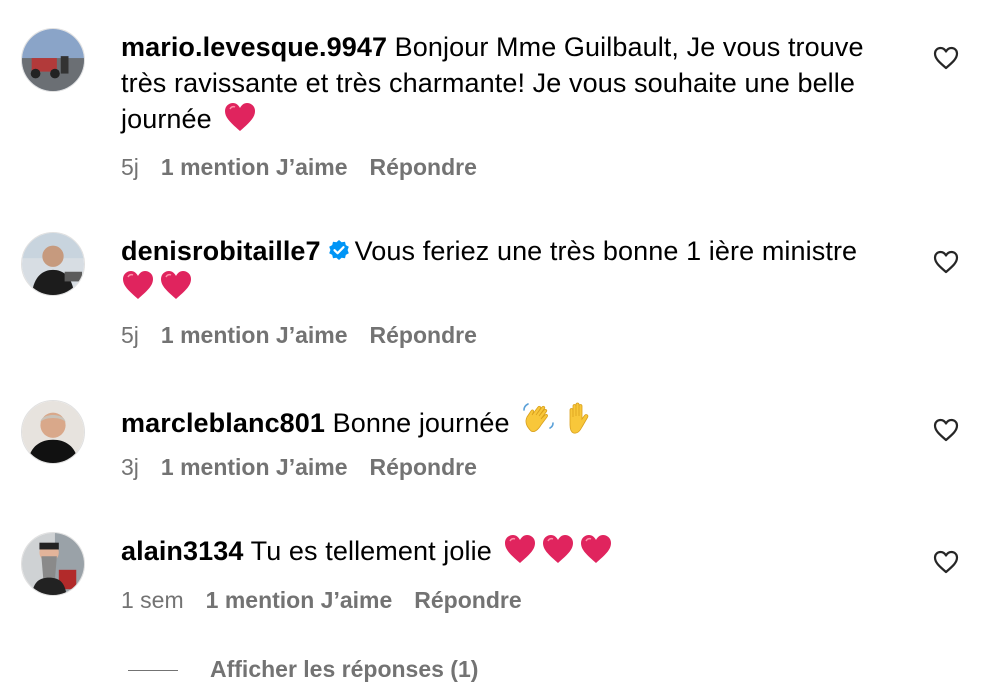  I want to click on raised-hand-emoji-icon, so click(579, 418).